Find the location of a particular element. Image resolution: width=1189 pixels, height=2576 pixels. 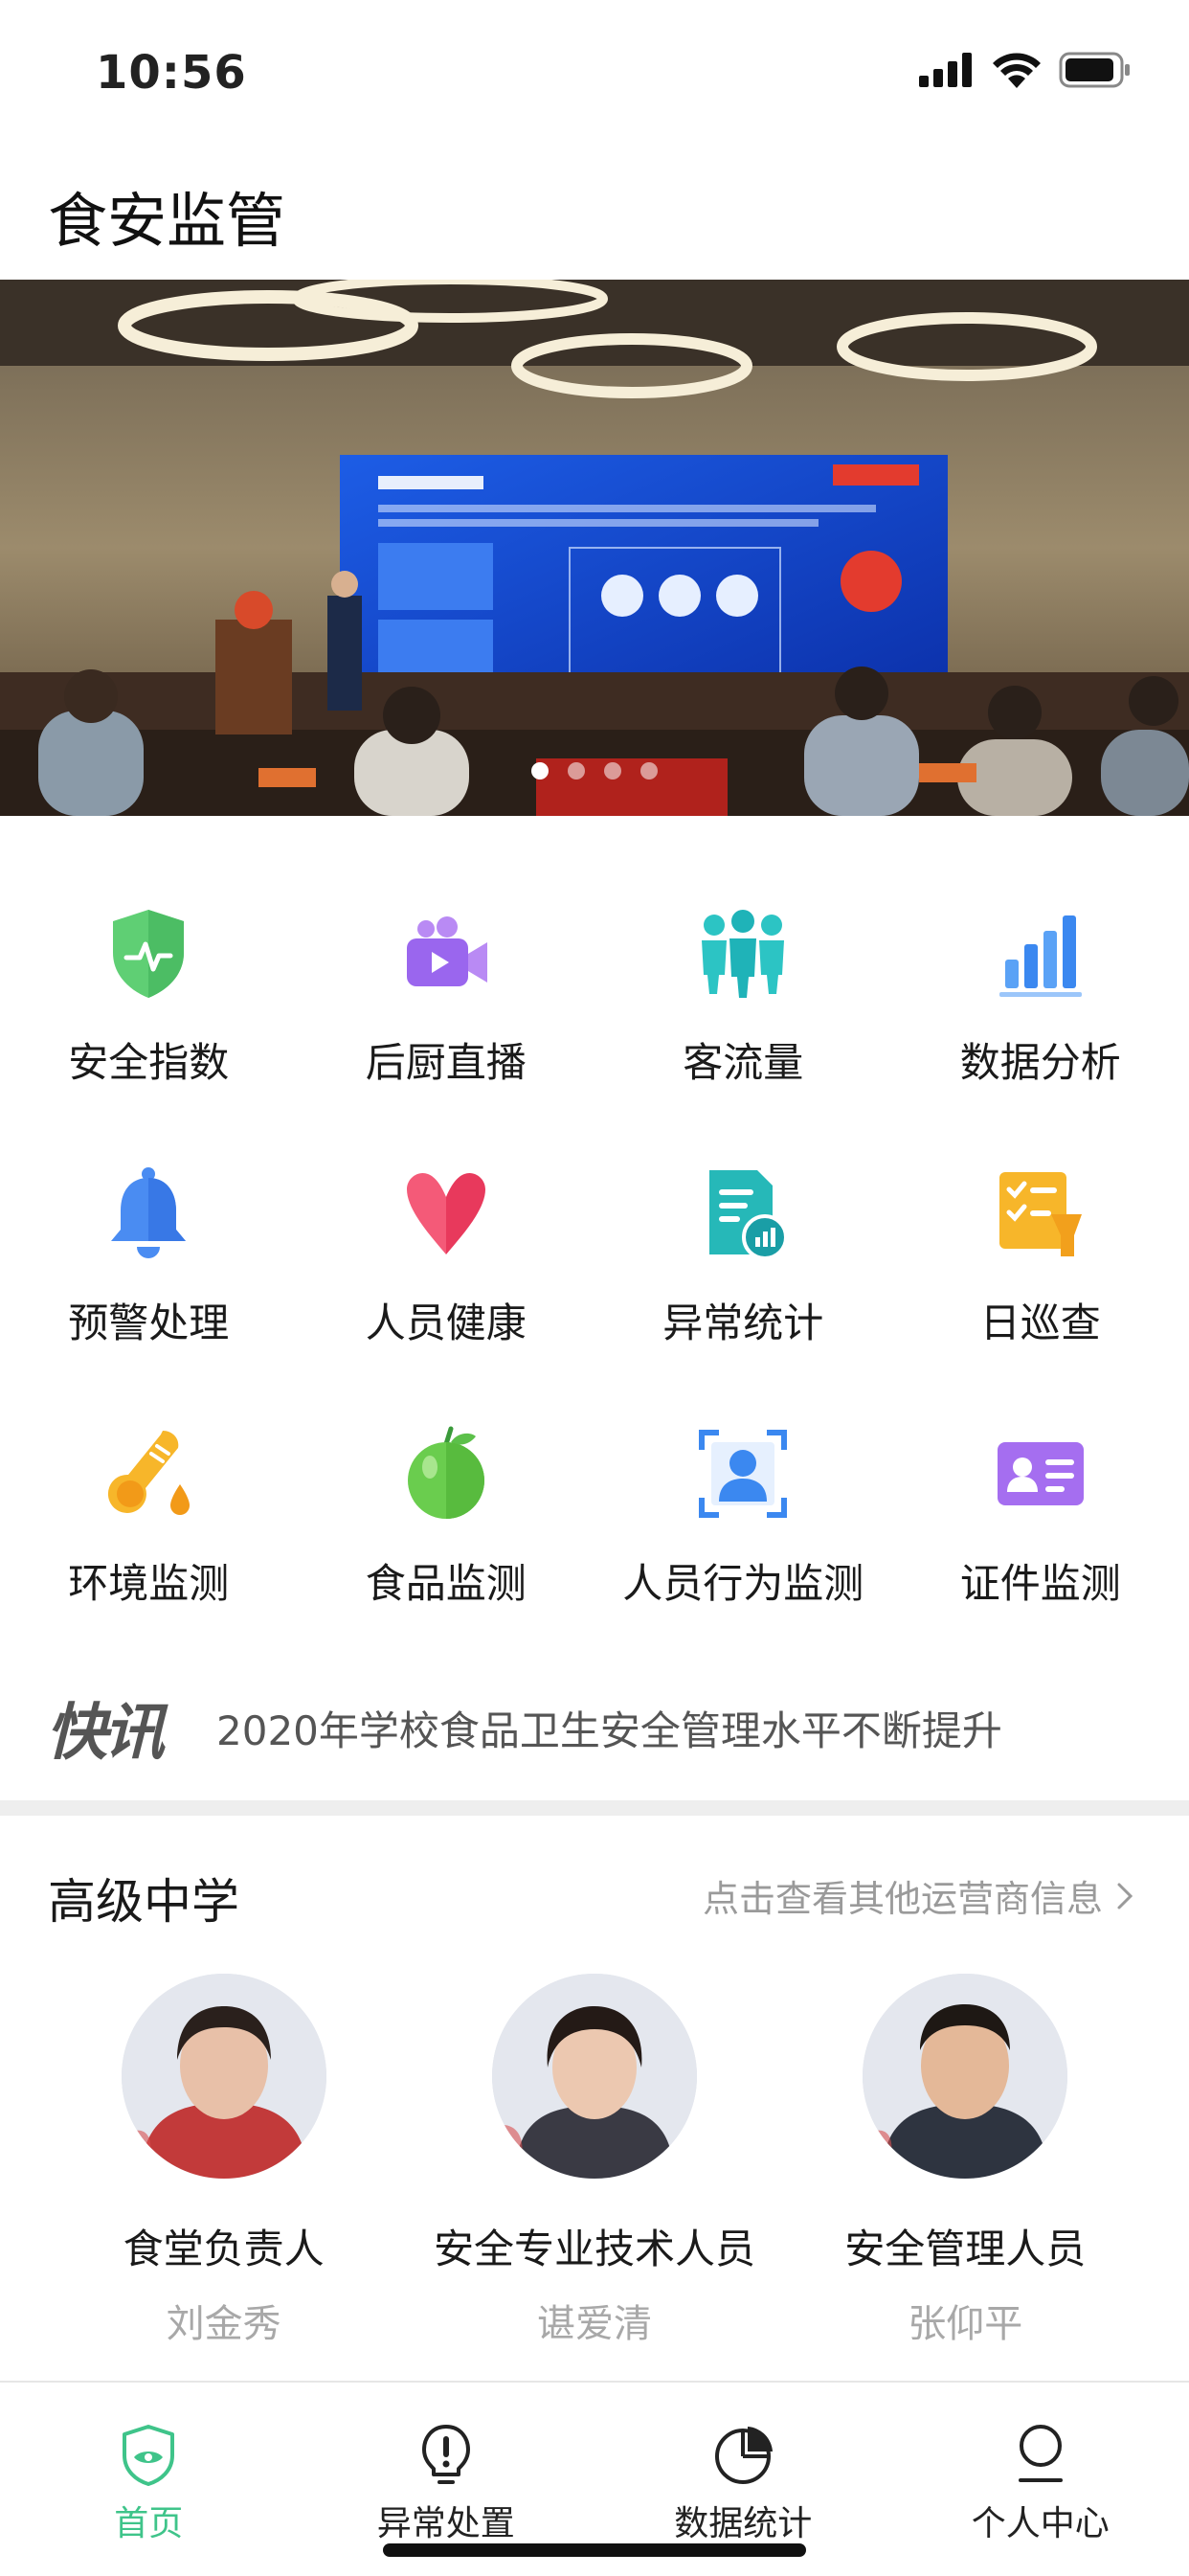

grid-label: 日巡查 is located at coordinates (1040, 1320).